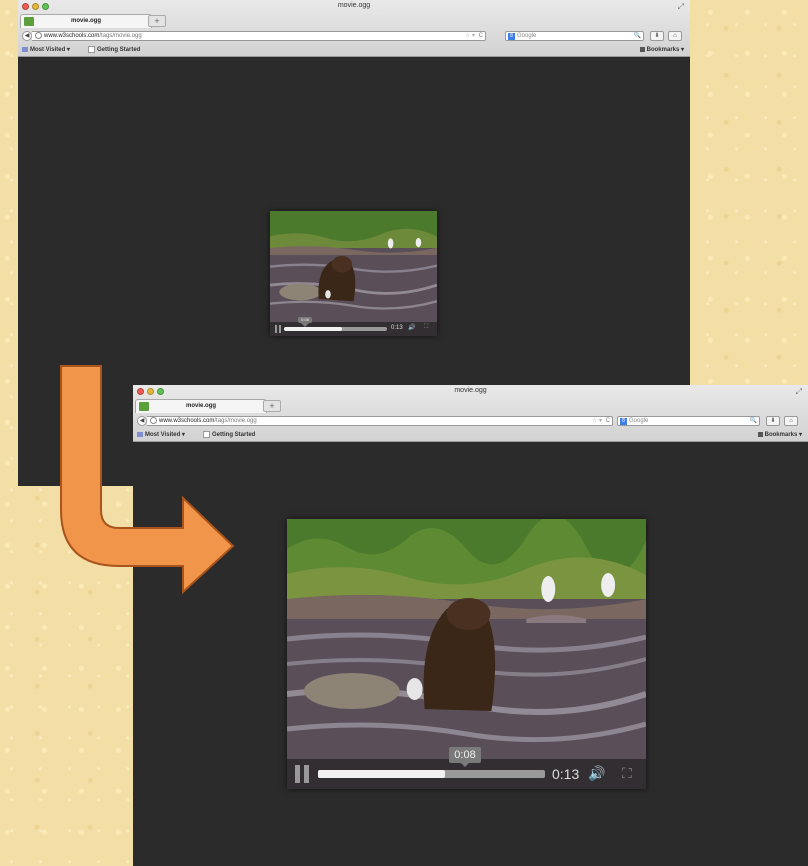  Describe the element at coordinates (50, 50) in the screenshot. I see `most-visited-label: Most Visited ▾` at that location.